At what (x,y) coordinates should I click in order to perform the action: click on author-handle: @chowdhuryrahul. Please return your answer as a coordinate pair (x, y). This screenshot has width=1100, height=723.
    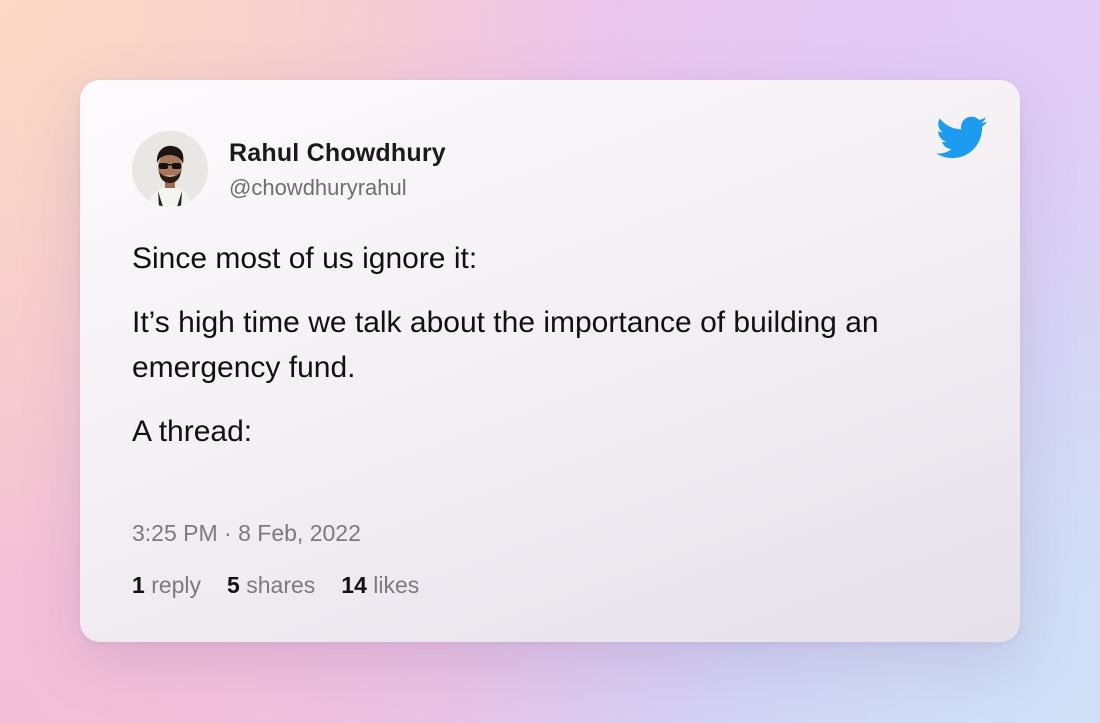
    Looking at the image, I should click on (318, 188).